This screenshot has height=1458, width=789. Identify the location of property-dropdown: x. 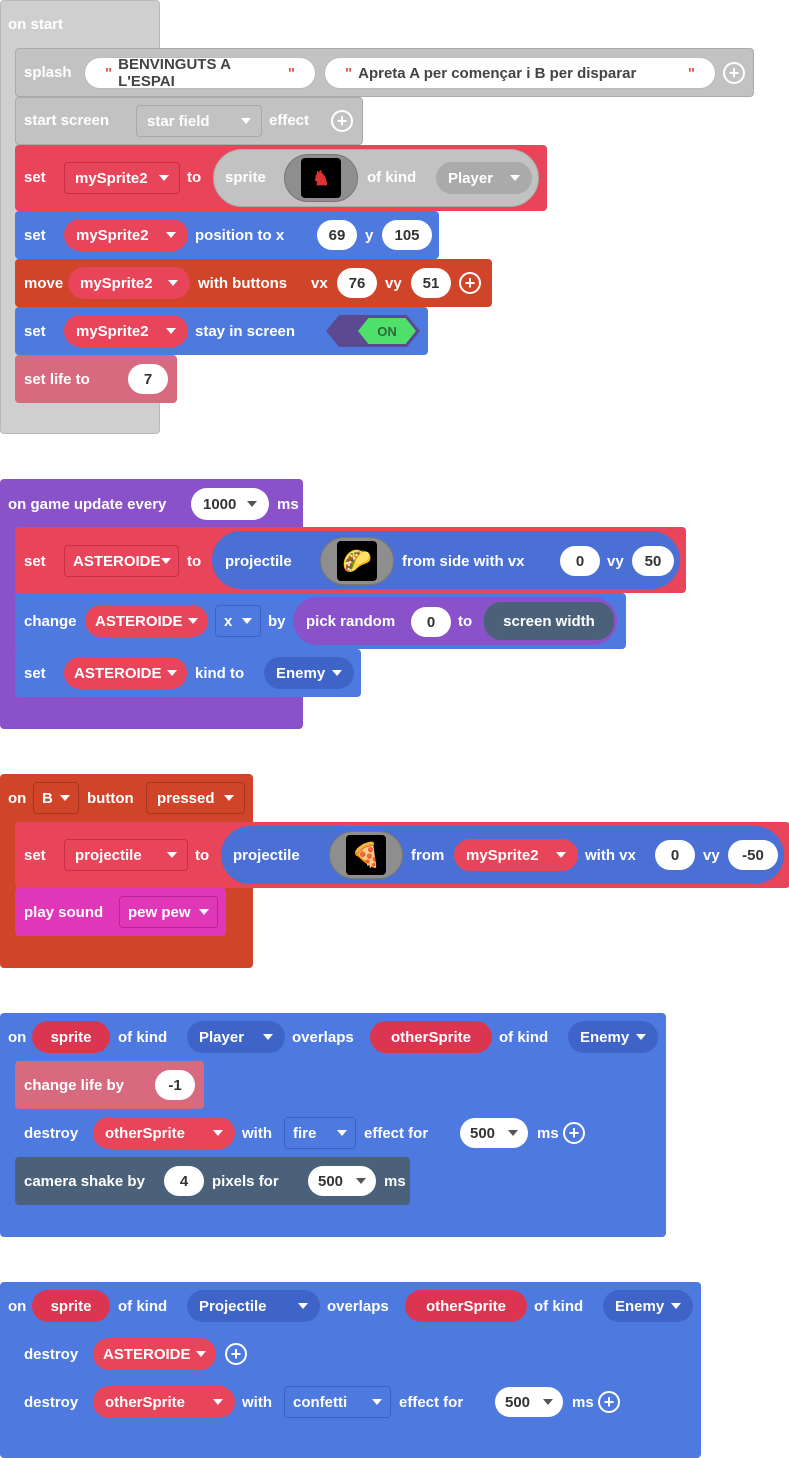
(238, 621).